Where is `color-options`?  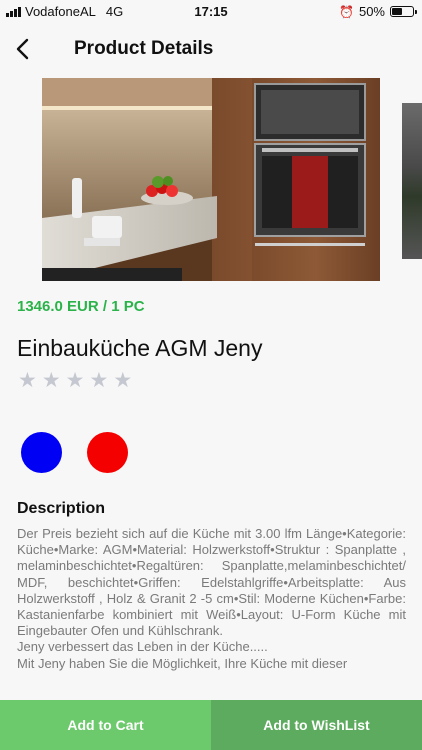 color-options is located at coordinates (74, 452).